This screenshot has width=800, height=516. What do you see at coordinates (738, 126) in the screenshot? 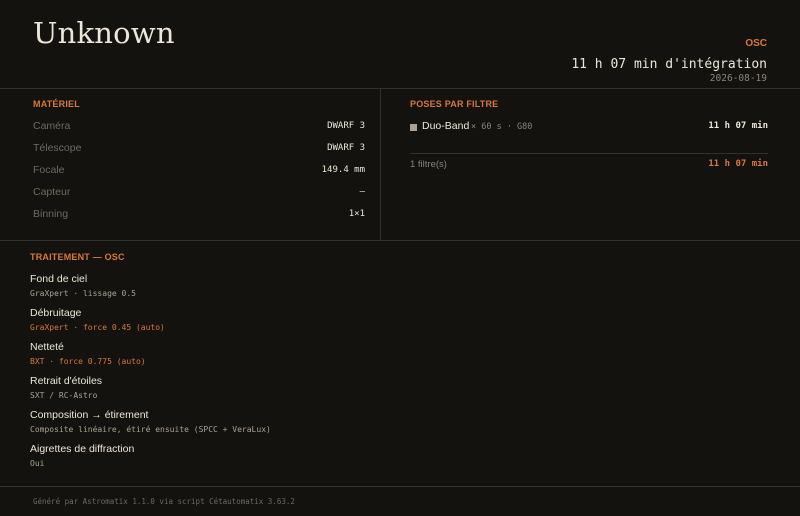
I see `filter-total: 11 h 07 min` at bounding box center [738, 126].